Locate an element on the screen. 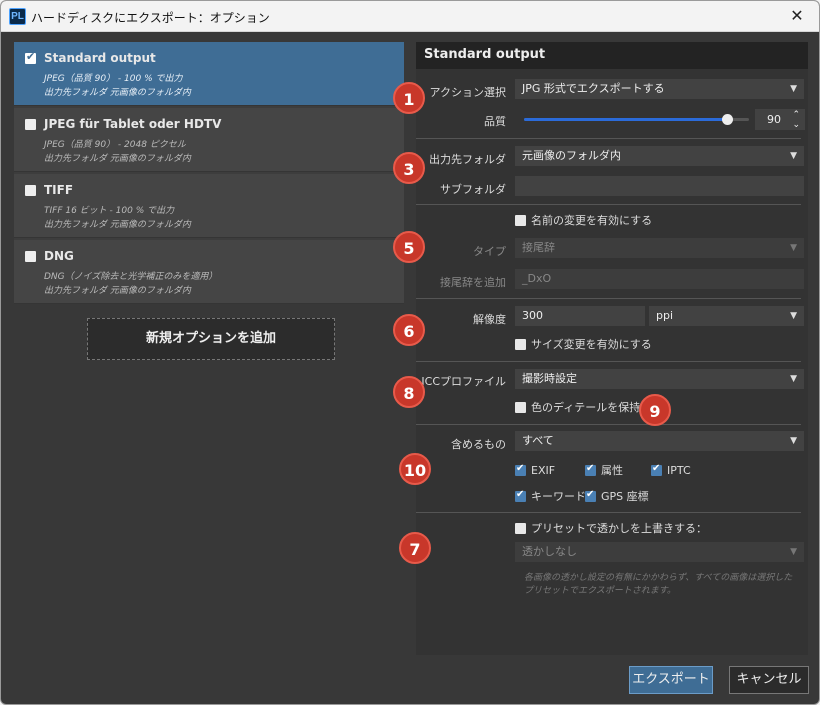  exif-label: EXIF is located at coordinates (543, 470).